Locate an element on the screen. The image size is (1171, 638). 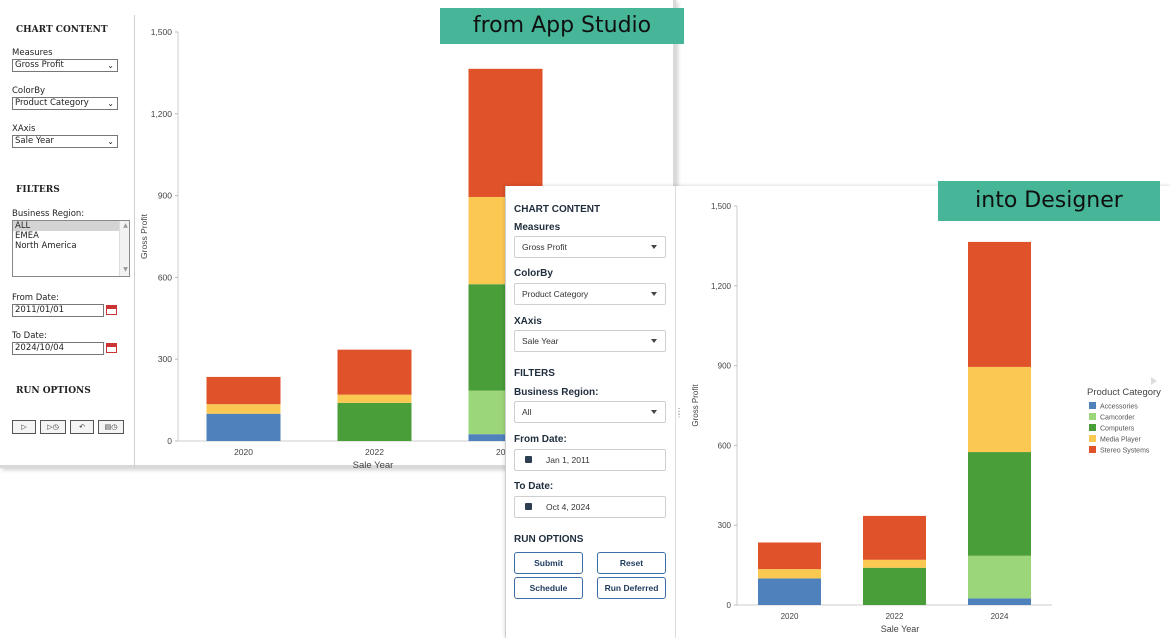
designer-xaxis-select: Sale Year is located at coordinates (590, 341).